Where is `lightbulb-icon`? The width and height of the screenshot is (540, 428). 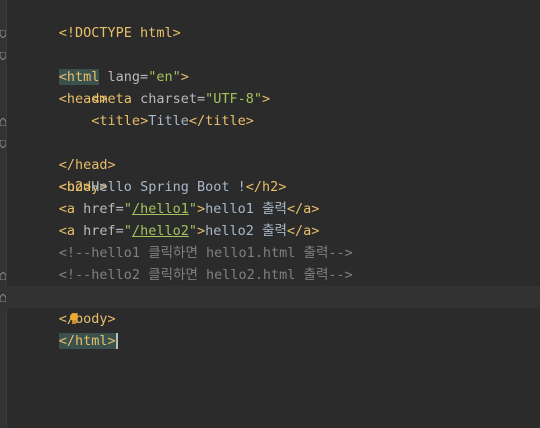 lightbulb-icon is located at coordinates (74, 319).